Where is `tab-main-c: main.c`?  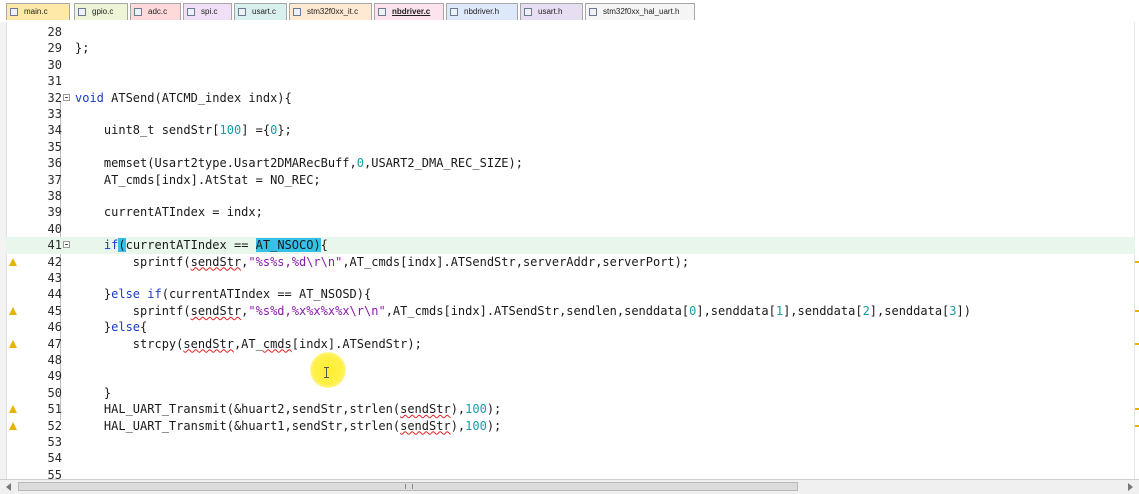 tab-main-c: main.c is located at coordinates (38, 11).